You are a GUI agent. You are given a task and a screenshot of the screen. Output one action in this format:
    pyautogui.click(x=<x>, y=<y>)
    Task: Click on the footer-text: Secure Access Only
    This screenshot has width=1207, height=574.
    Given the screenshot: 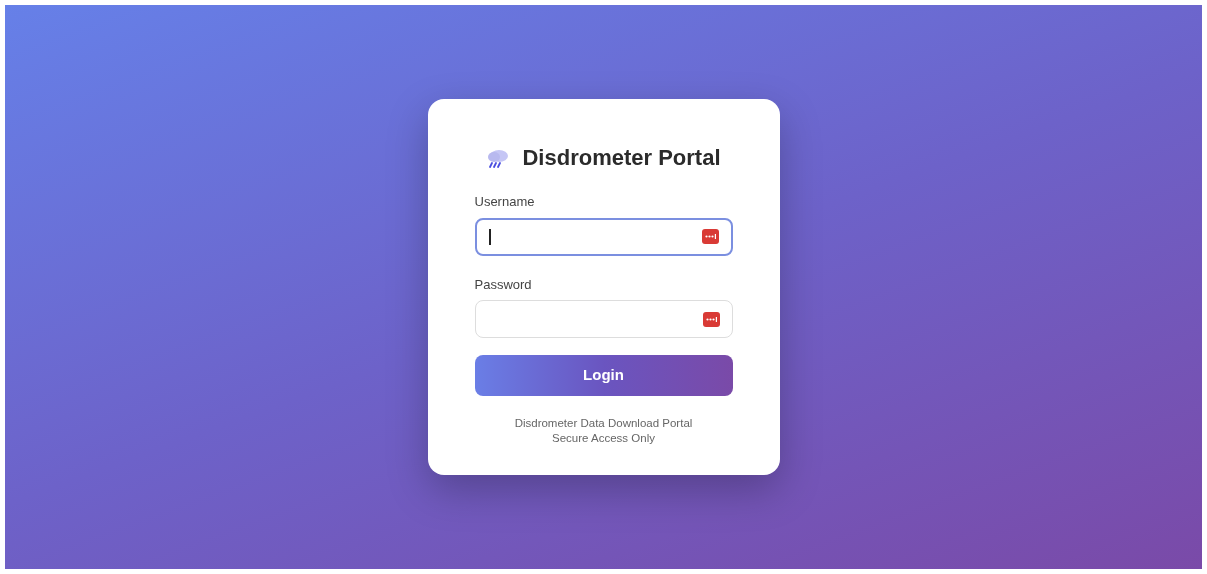 What is the action you would take?
    pyautogui.click(x=603, y=438)
    